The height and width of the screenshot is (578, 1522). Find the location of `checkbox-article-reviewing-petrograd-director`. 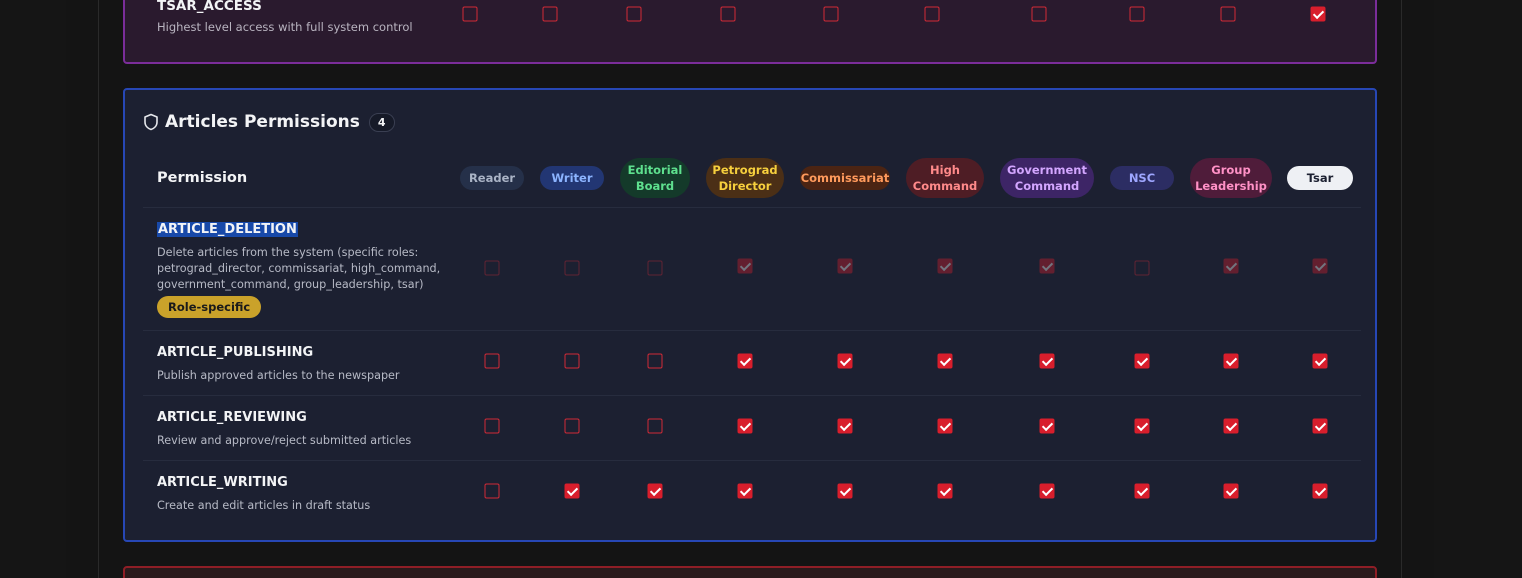

checkbox-article-reviewing-petrograd-director is located at coordinates (745, 426).